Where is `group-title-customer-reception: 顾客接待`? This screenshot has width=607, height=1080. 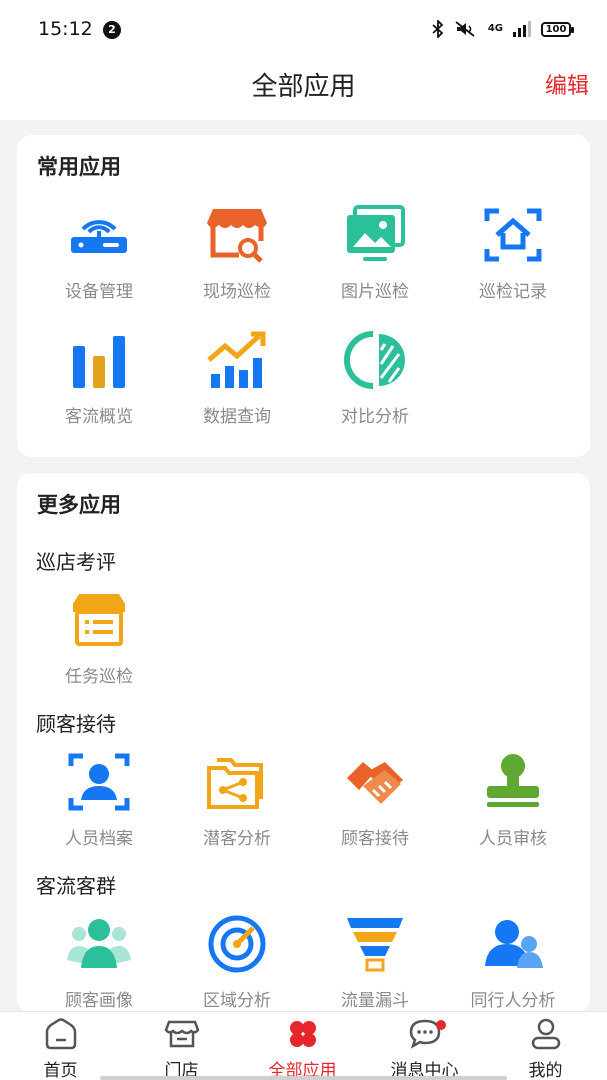
group-title-customer-reception: 顾客接待 is located at coordinates (76, 724).